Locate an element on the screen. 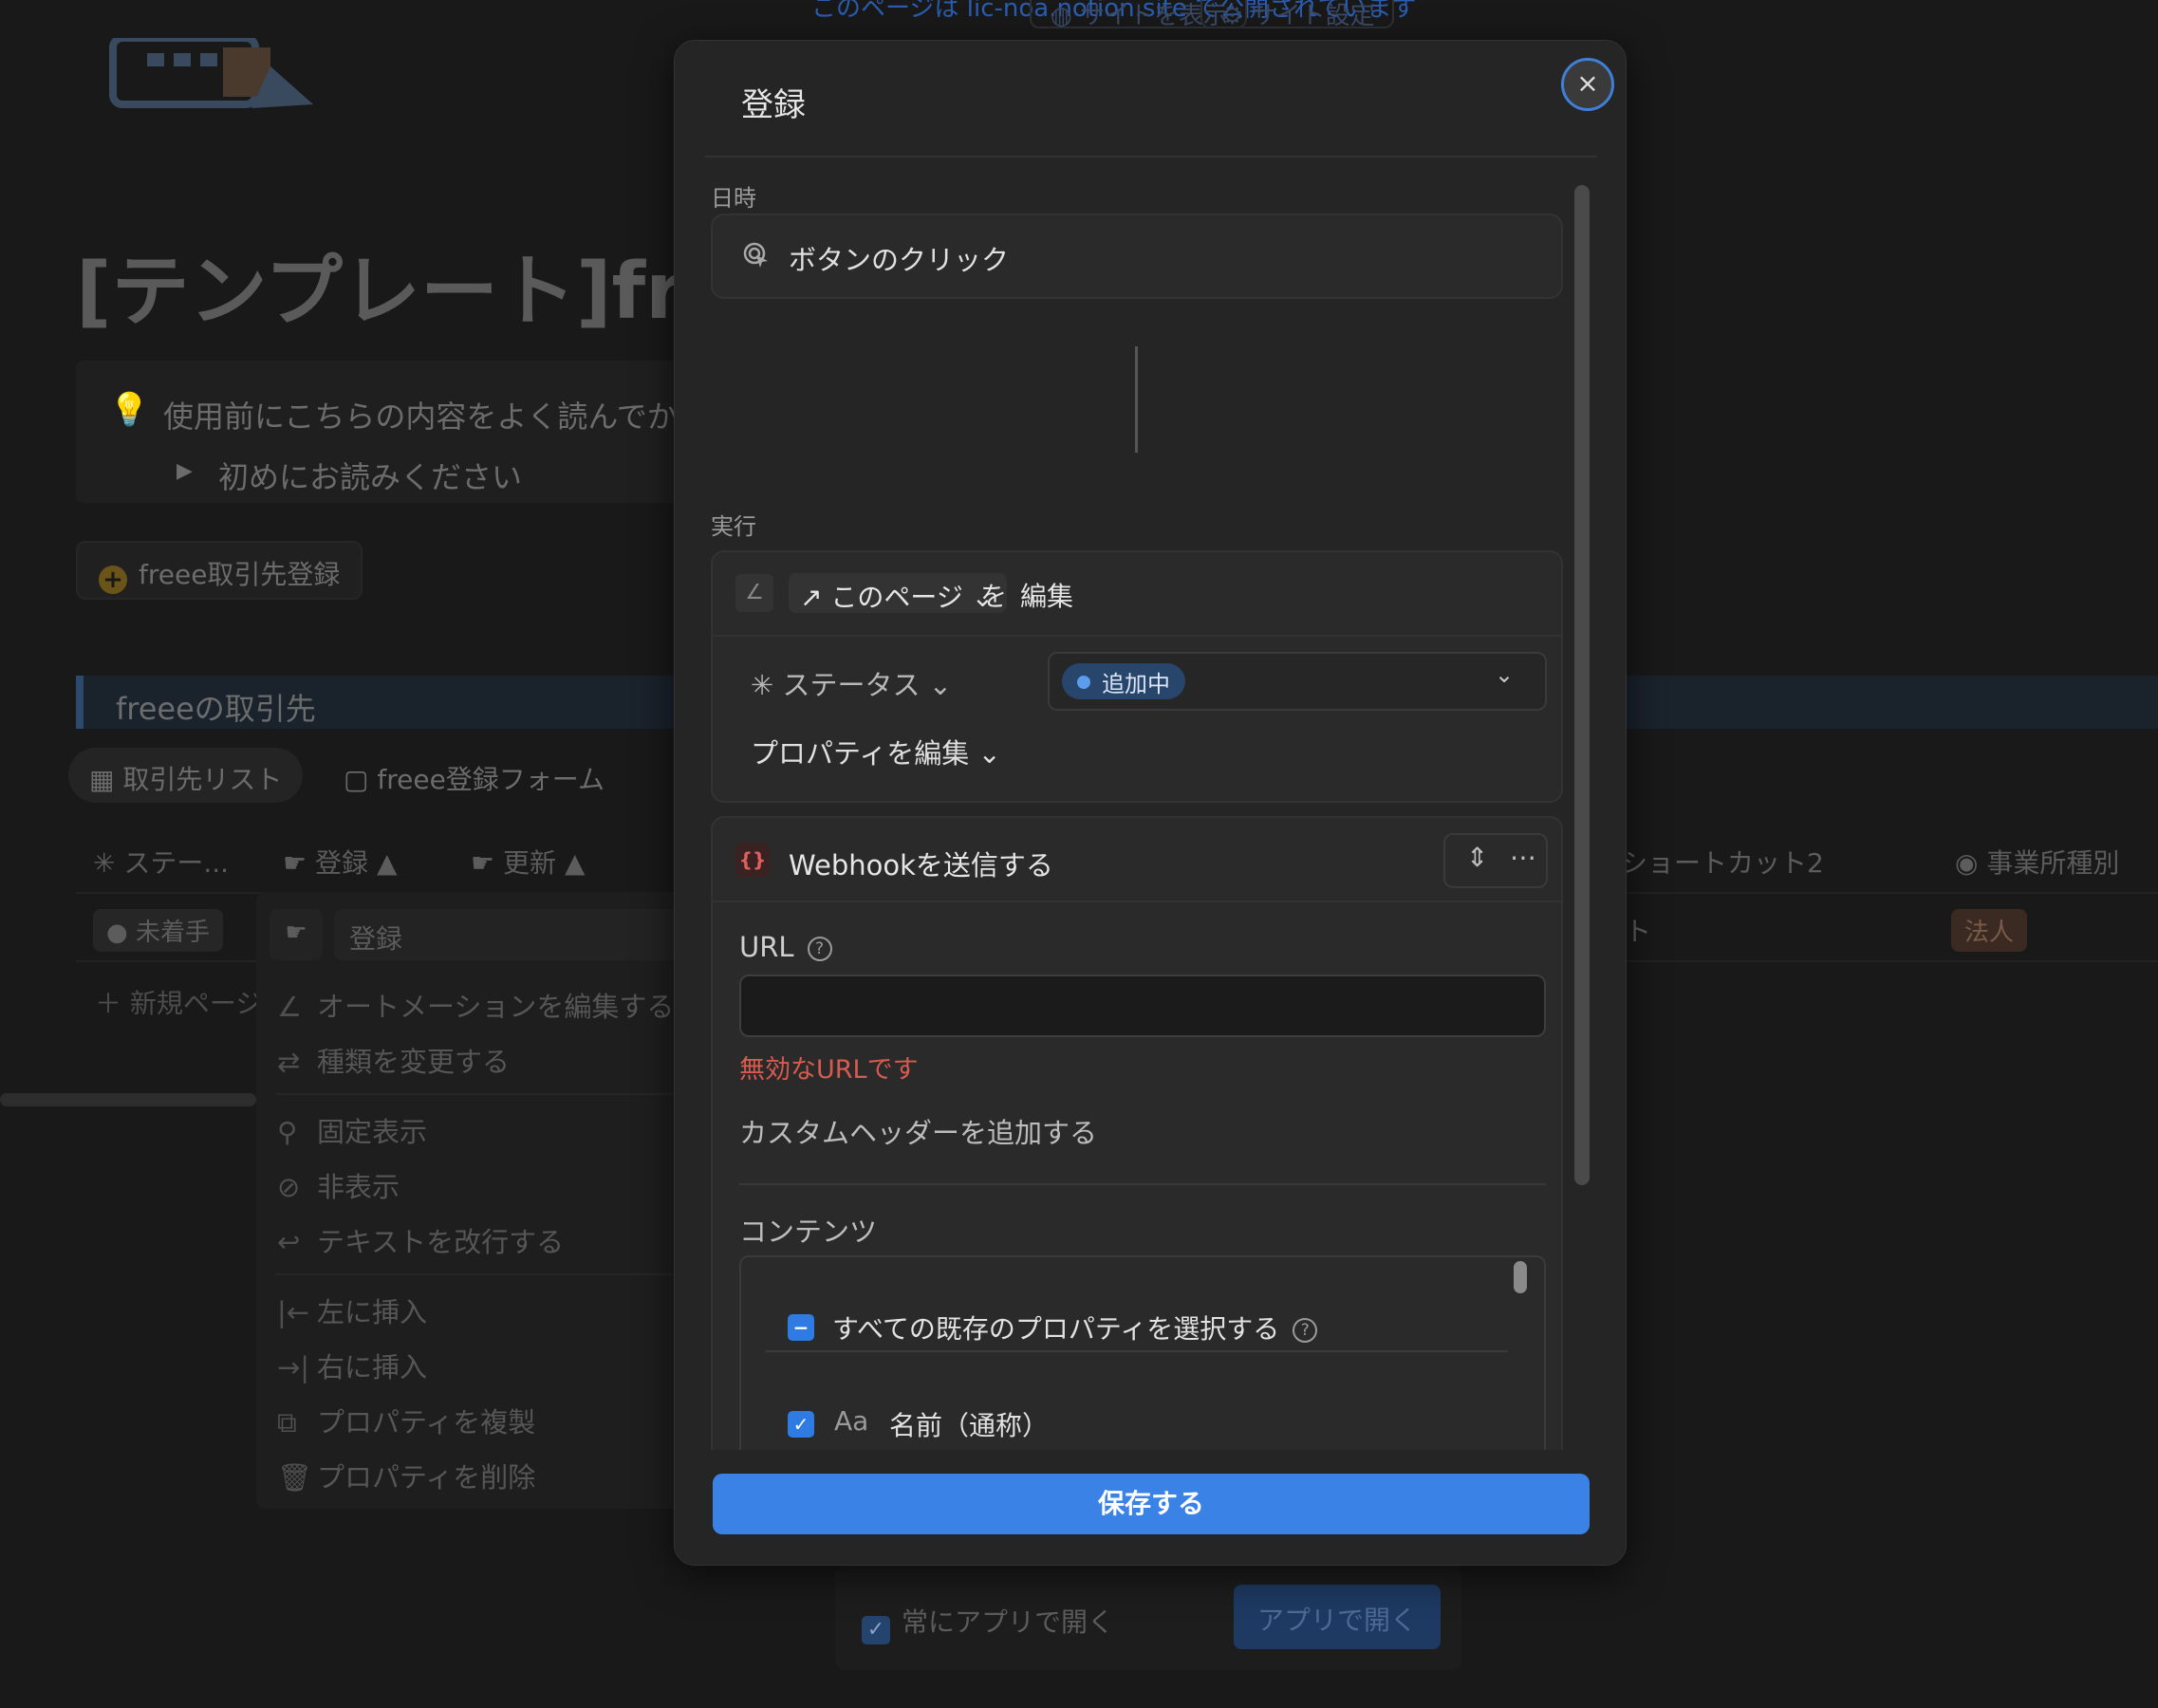 This screenshot has height=1708, width=2158. new-page-label: 新規ページ is located at coordinates (196, 1004).